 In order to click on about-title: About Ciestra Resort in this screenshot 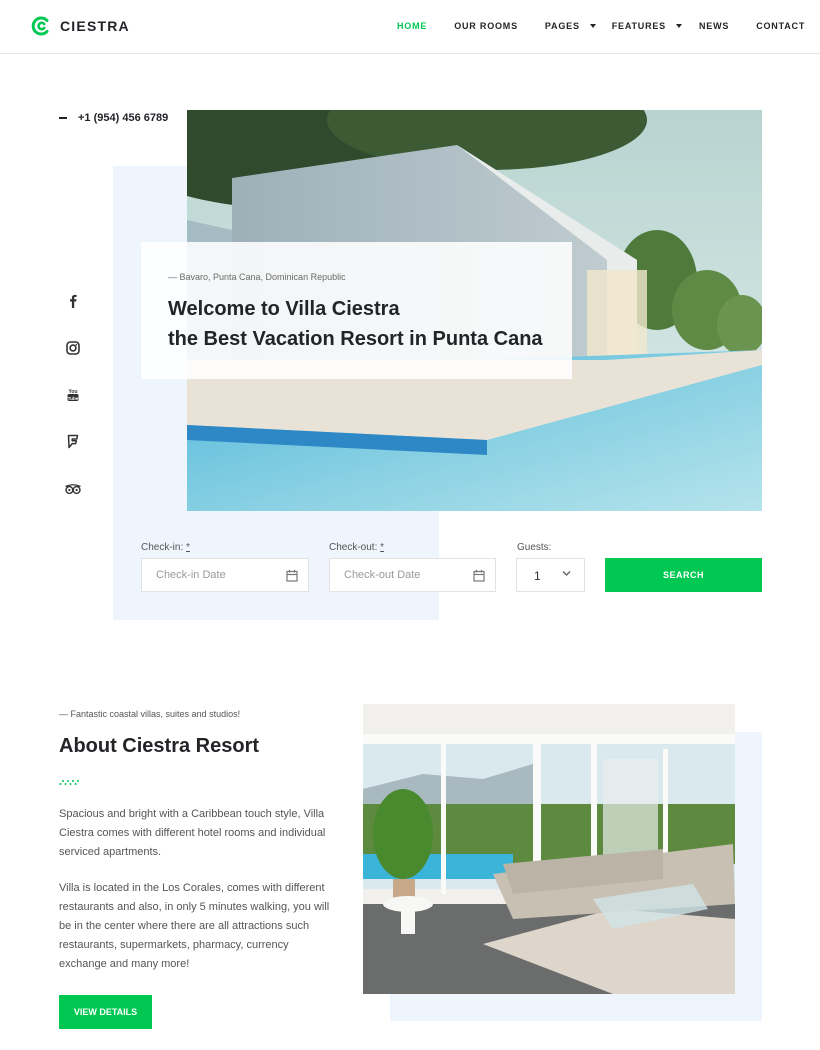, I will do `click(159, 746)`.